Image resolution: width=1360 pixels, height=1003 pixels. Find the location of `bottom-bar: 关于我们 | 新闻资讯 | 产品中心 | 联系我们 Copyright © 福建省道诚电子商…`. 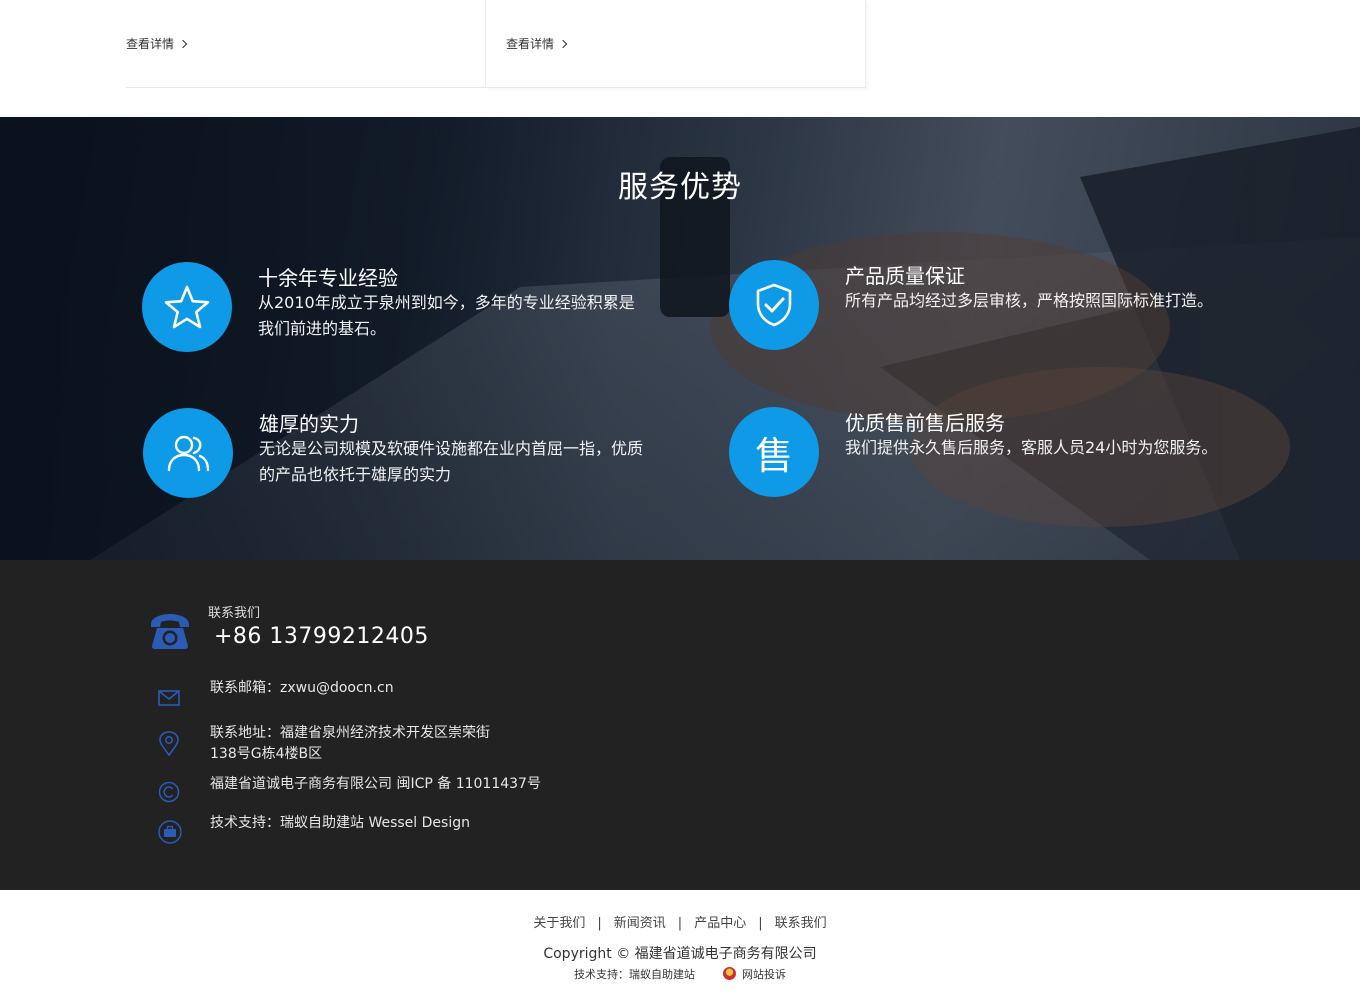

bottom-bar: 关于我们 | 新闻资讯 | 产品中心 | 联系我们 Copyright © 福建省道诚电子商… is located at coordinates (680, 946).